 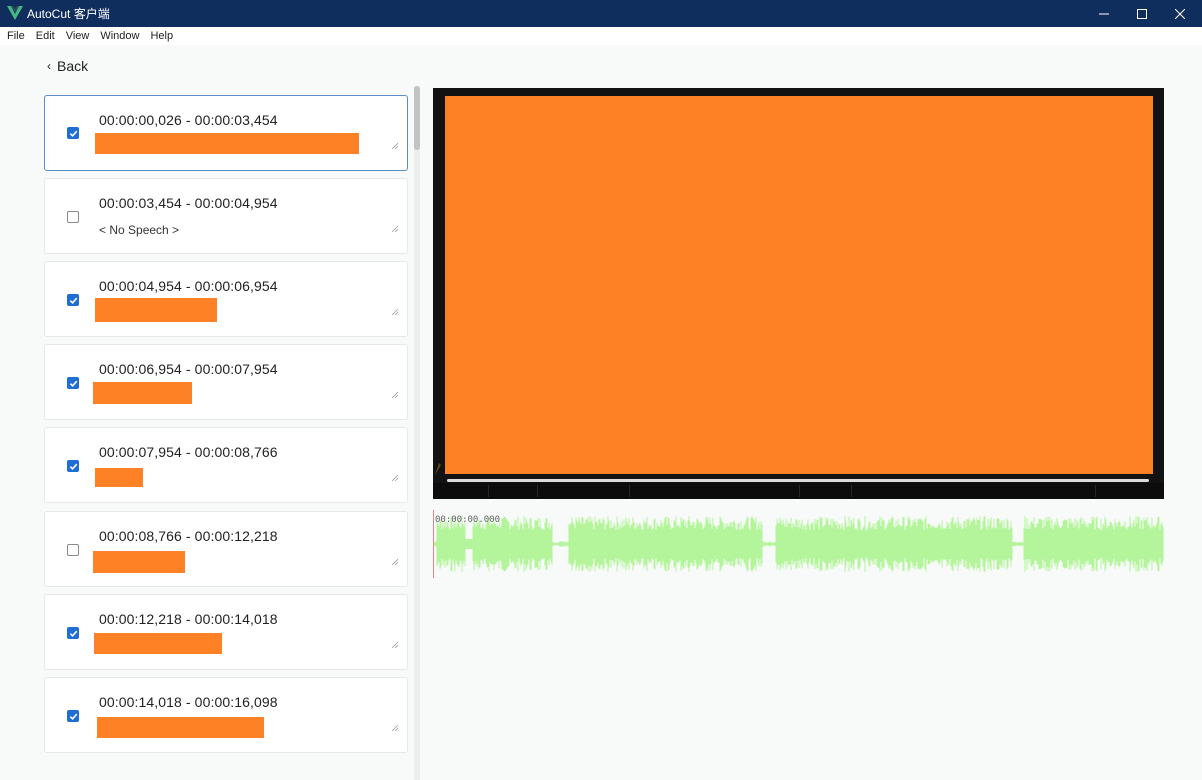 I want to click on close-icon, so click(x=1180, y=13).